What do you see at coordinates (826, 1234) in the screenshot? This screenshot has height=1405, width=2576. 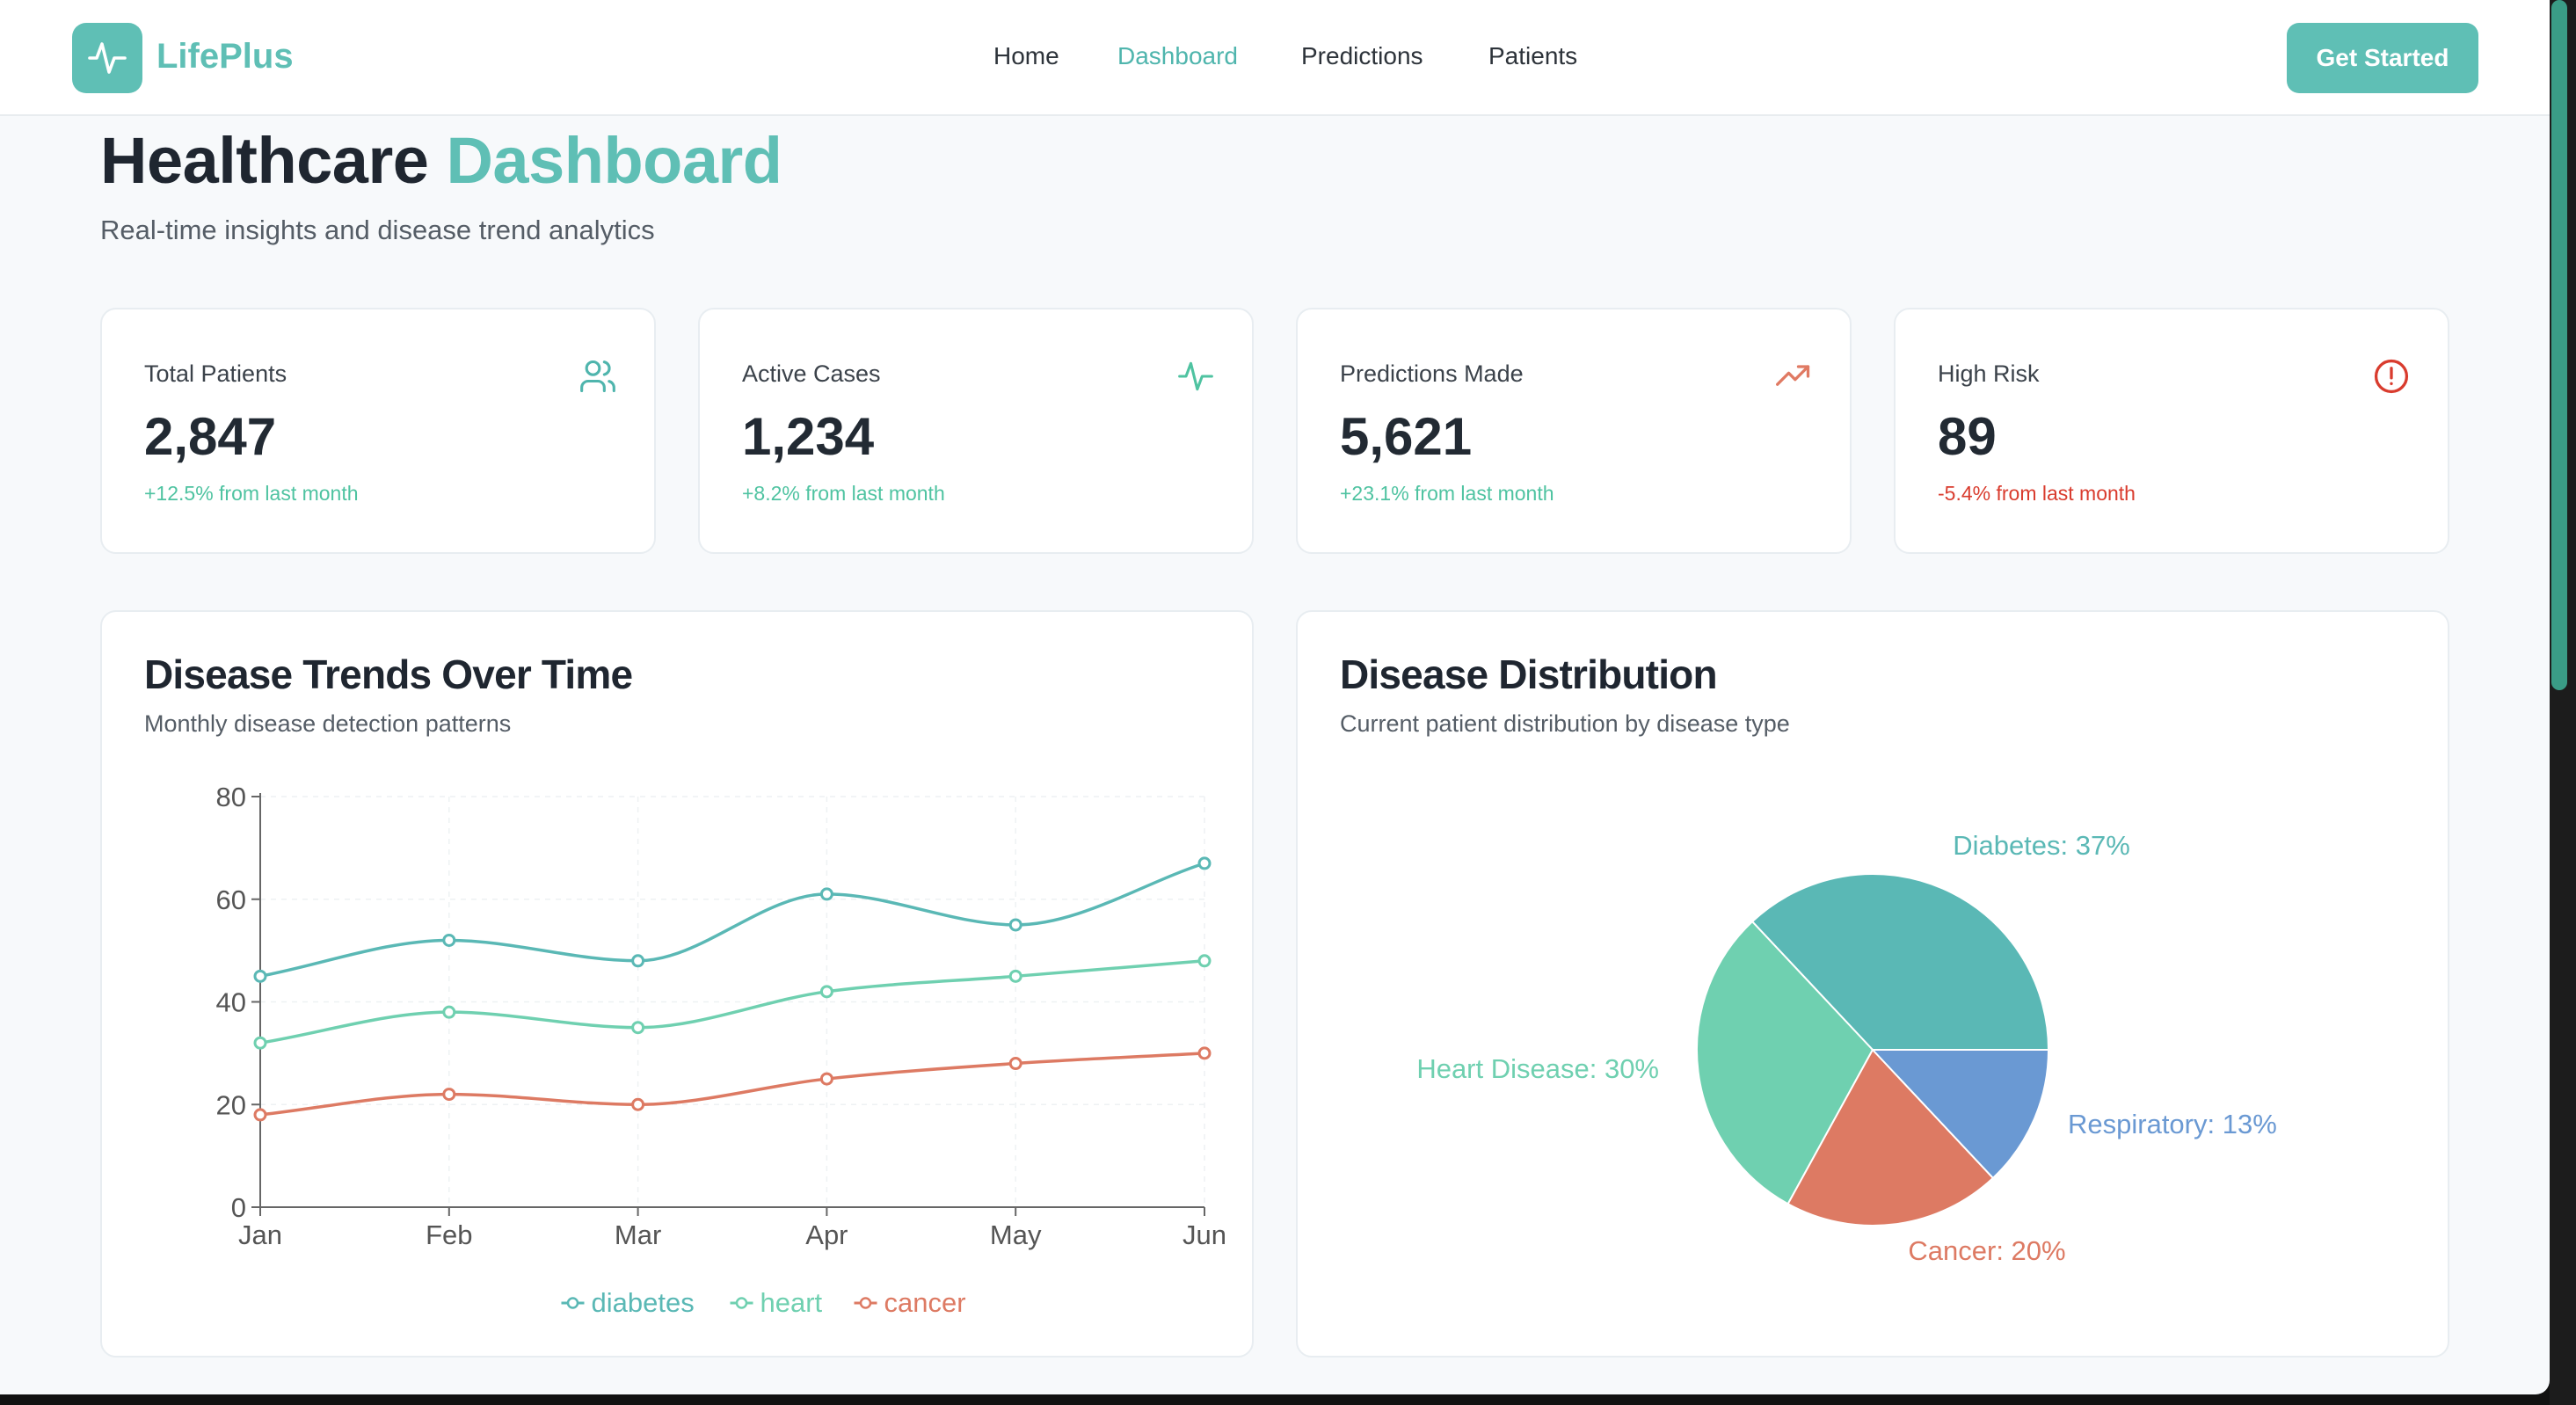 I see `x-tick-label: Apr` at bounding box center [826, 1234].